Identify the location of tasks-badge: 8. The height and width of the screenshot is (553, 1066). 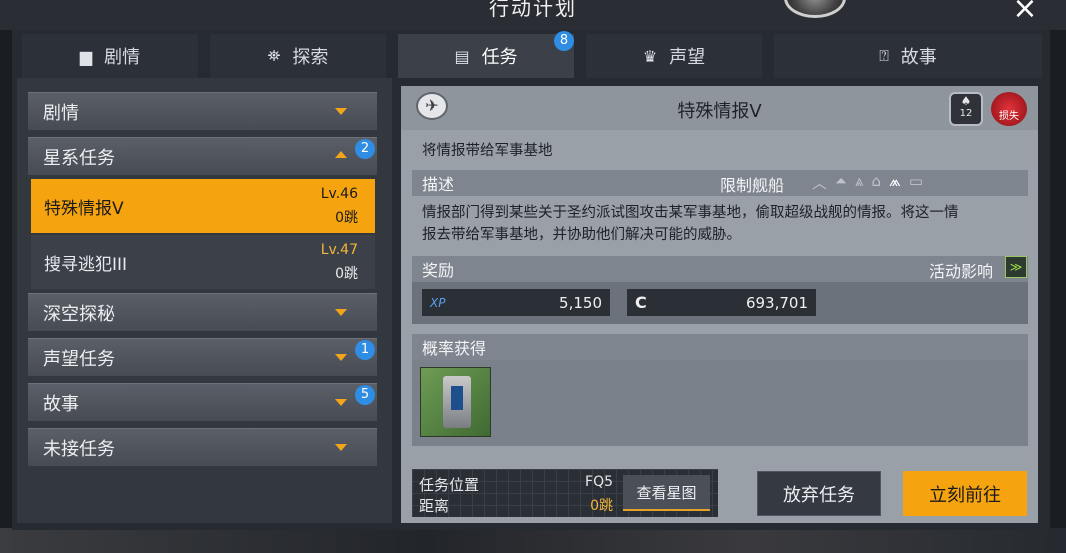
(564, 41).